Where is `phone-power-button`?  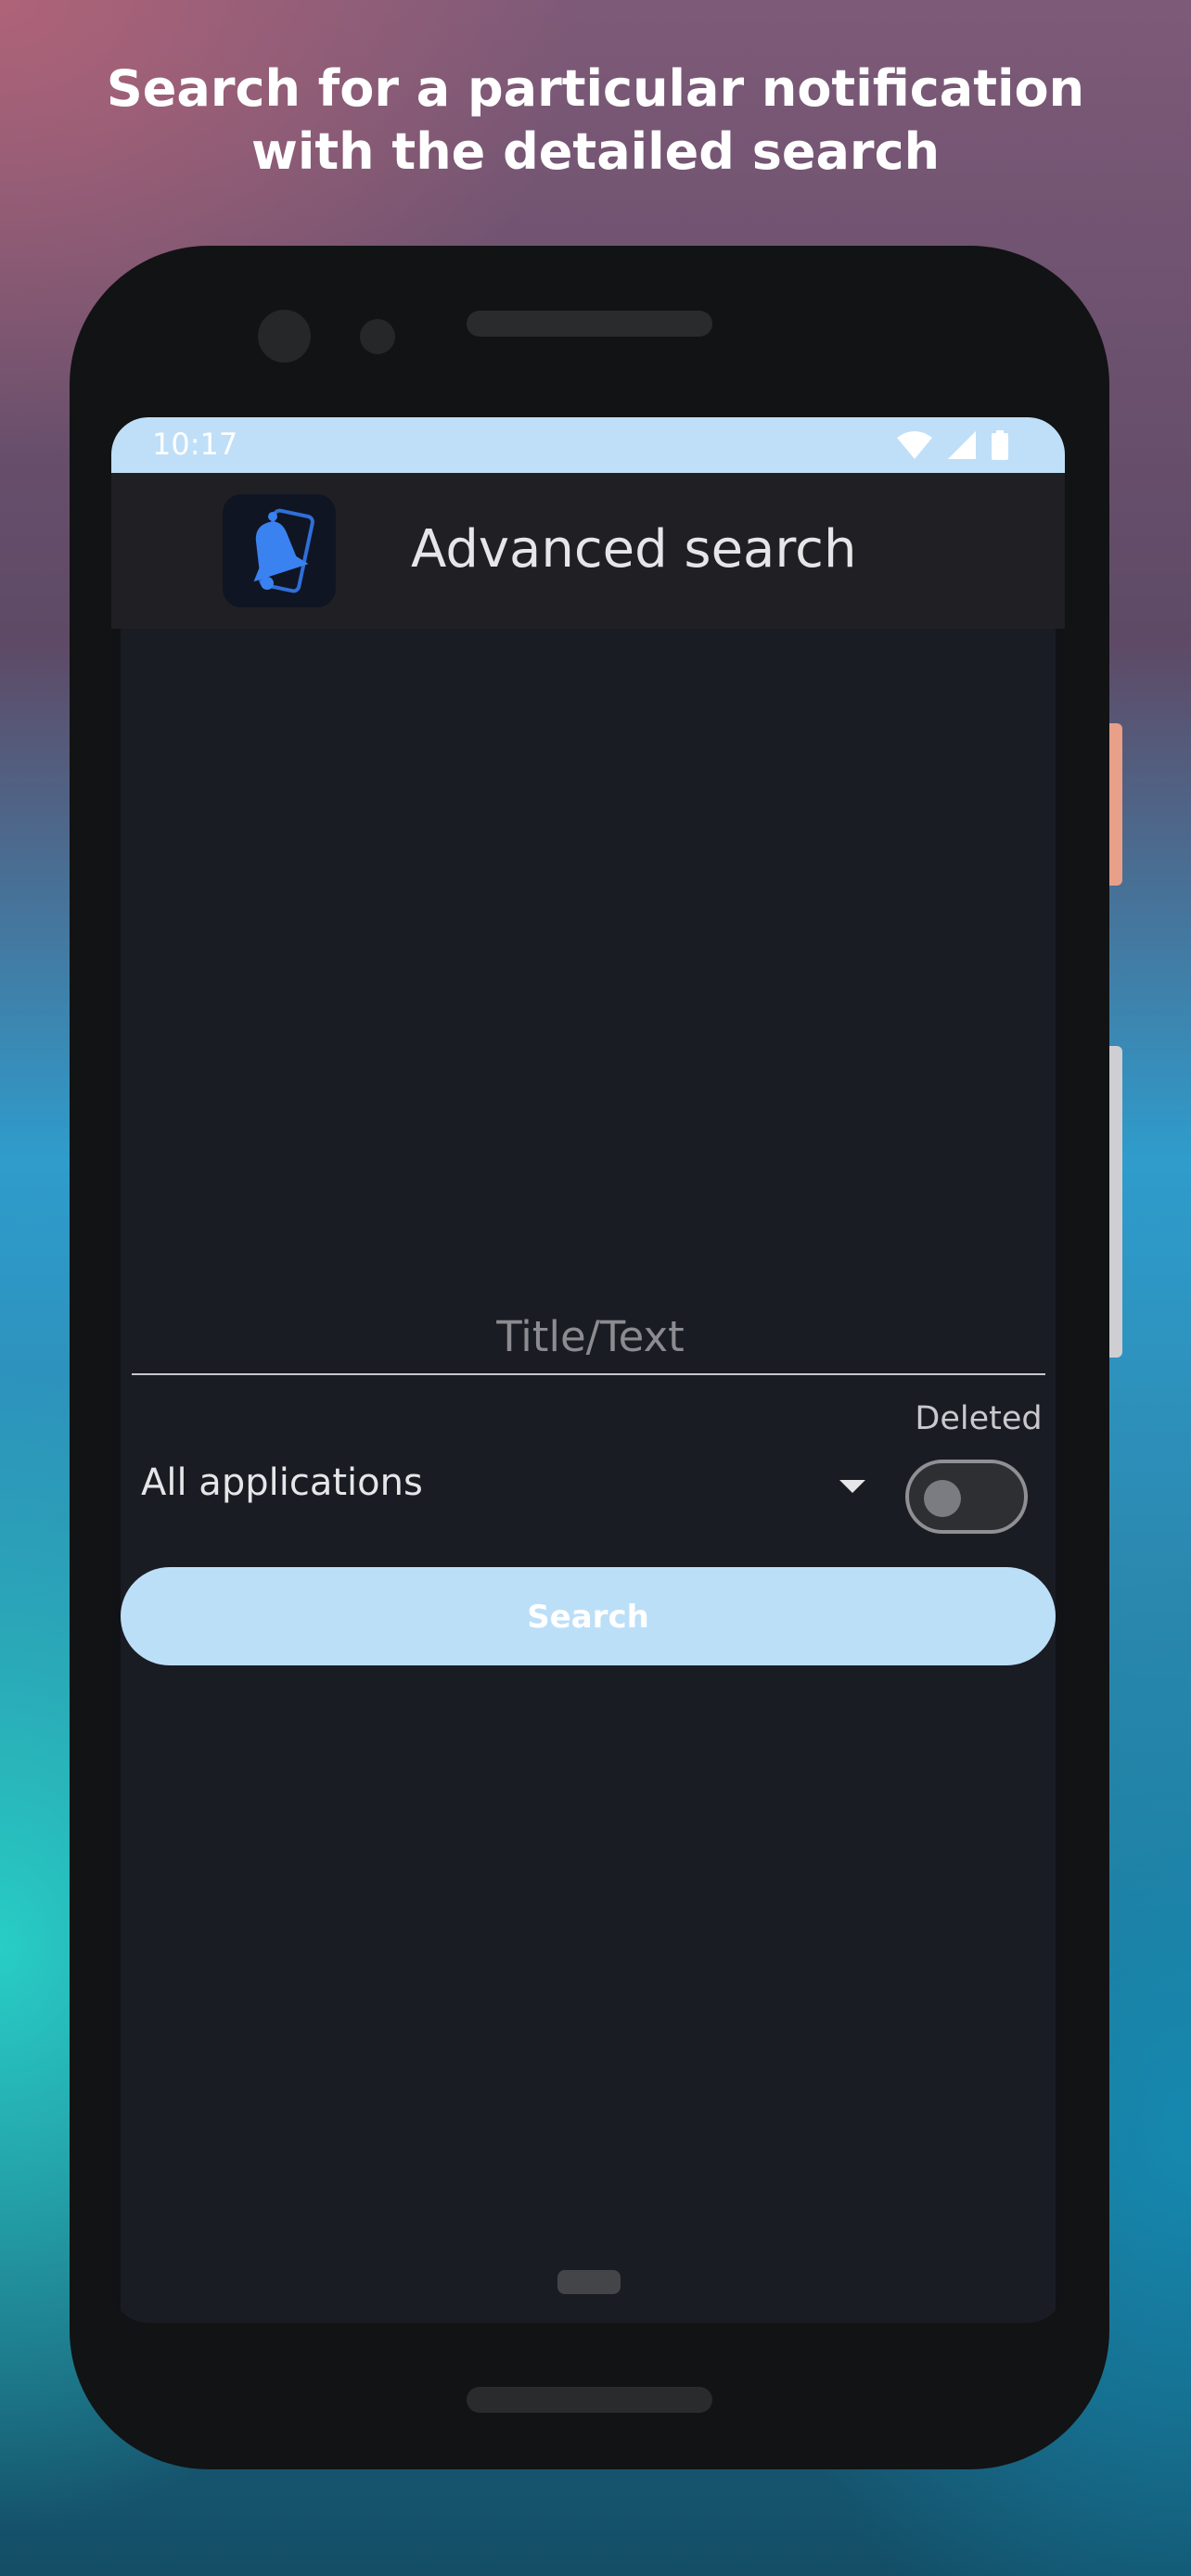
phone-power-button is located at coordinates (1115, 804).